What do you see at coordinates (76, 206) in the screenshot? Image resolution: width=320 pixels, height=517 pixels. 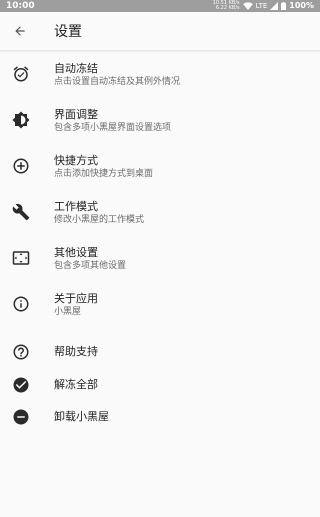 I see `settings-item-title: 工作模式` at bounding box center [76, 206].